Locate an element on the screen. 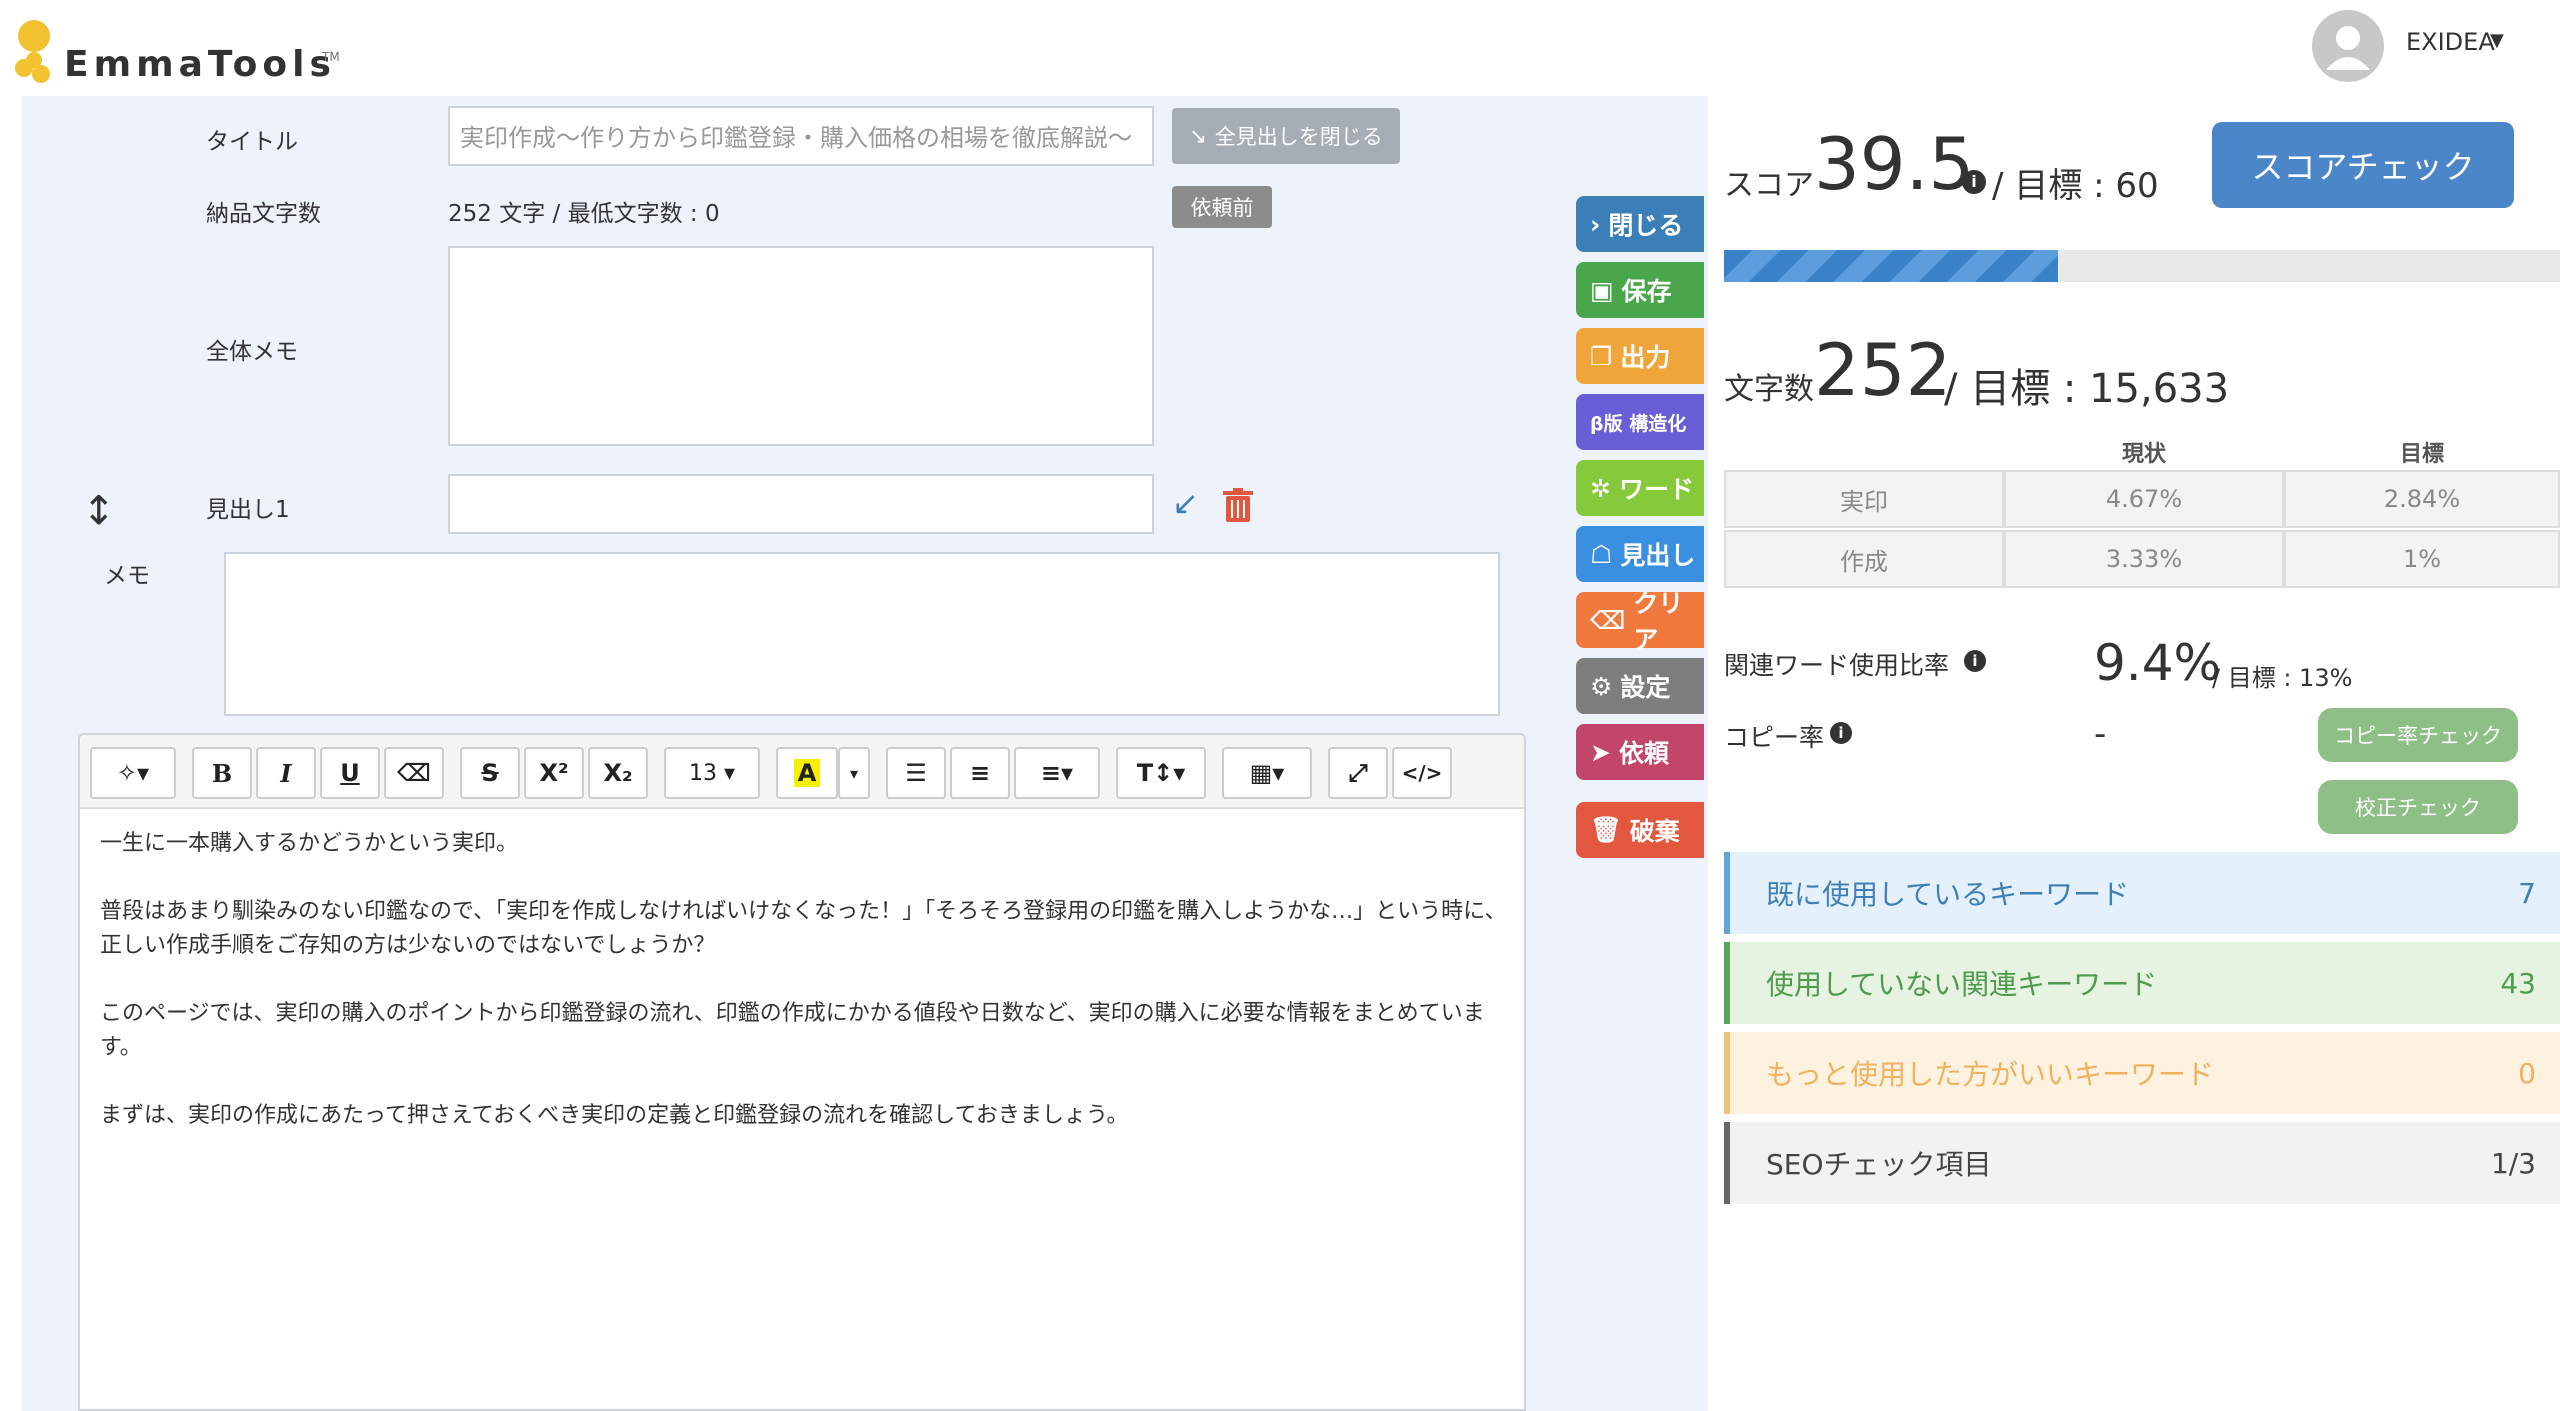  structure-button: β版 構造化 is located at coordinates (1640, 422).